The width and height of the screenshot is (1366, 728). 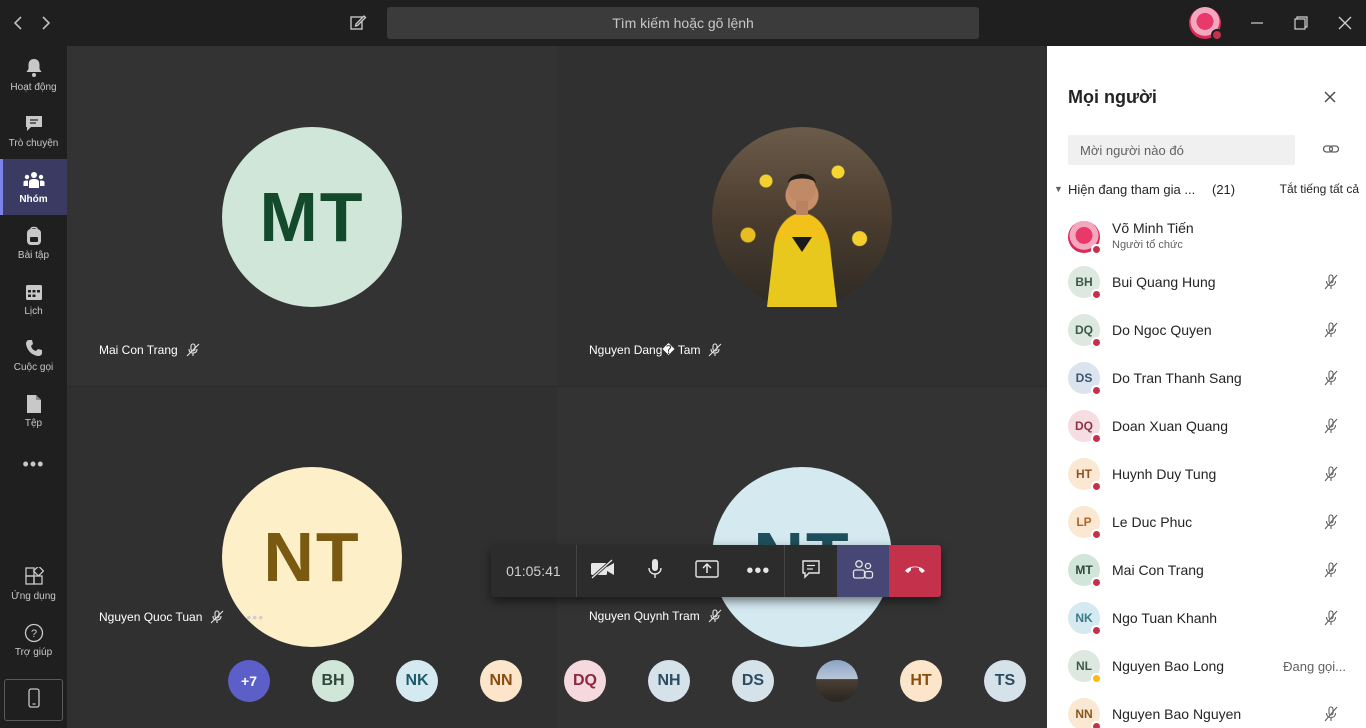 What do you see at coordinates (417, 681) in the screenshot?
I see `strip-avatar: NK` at bounding box center [417, 681].